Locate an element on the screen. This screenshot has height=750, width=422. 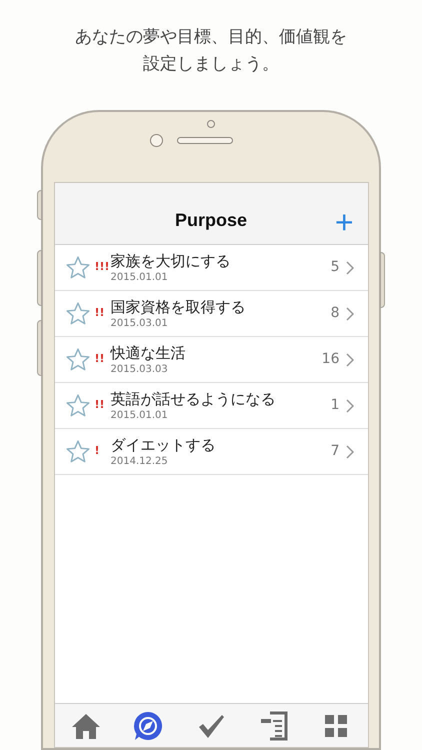
item-count: 7 is located at coordinates (335, 451).